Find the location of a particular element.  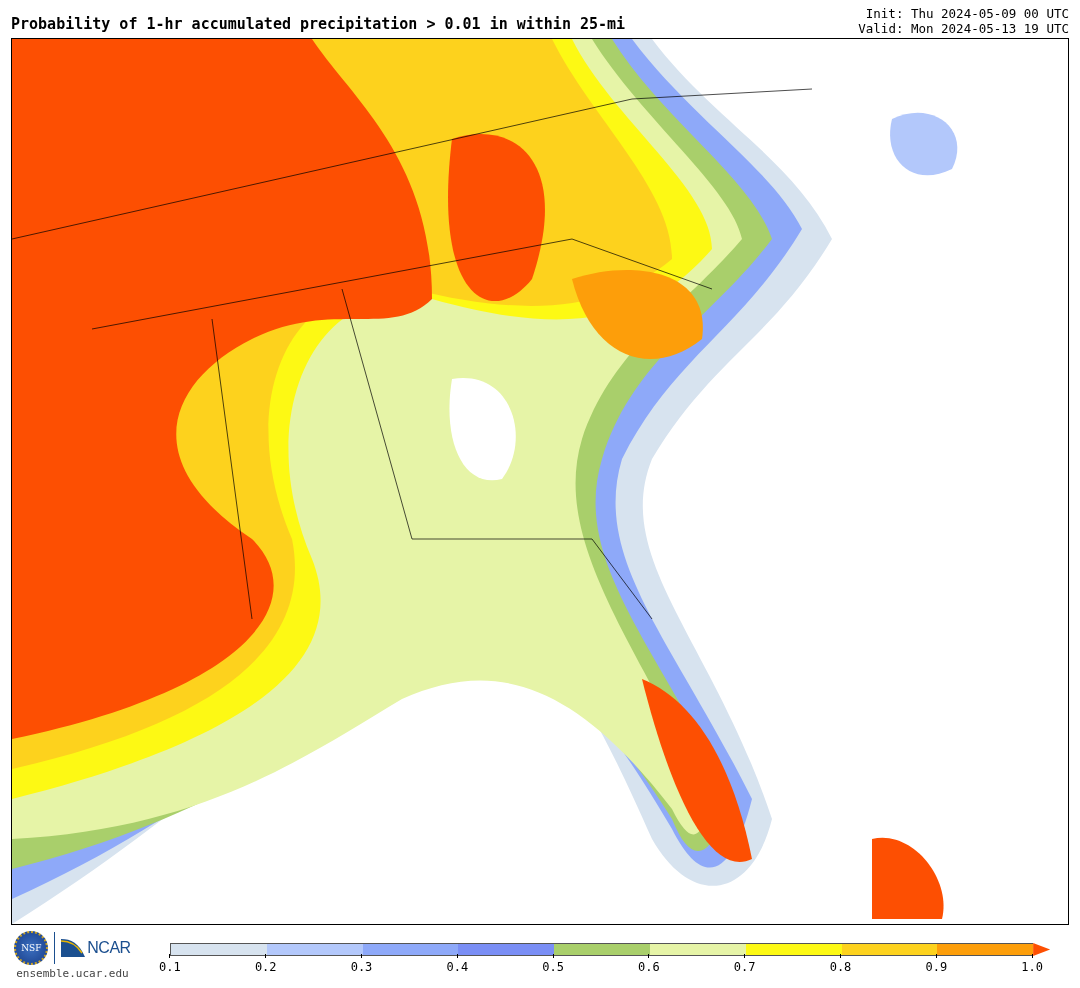

tick-label: 0.4 is located at coordinates (457, 967).